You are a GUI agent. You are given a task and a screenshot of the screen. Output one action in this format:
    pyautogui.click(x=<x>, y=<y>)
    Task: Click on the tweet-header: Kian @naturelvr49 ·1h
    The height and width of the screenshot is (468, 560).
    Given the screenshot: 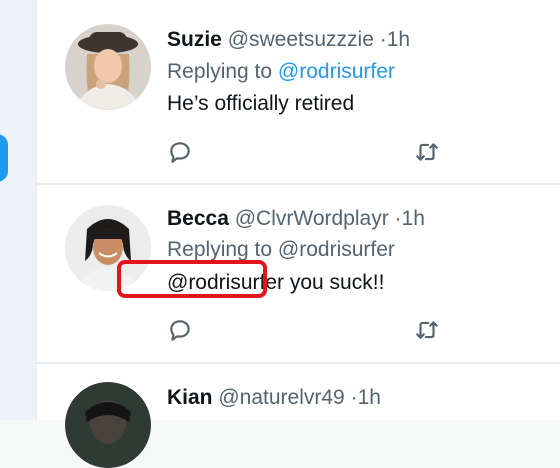 What is the action you would take?
    pyautogui.click(x=274, y=398)
    